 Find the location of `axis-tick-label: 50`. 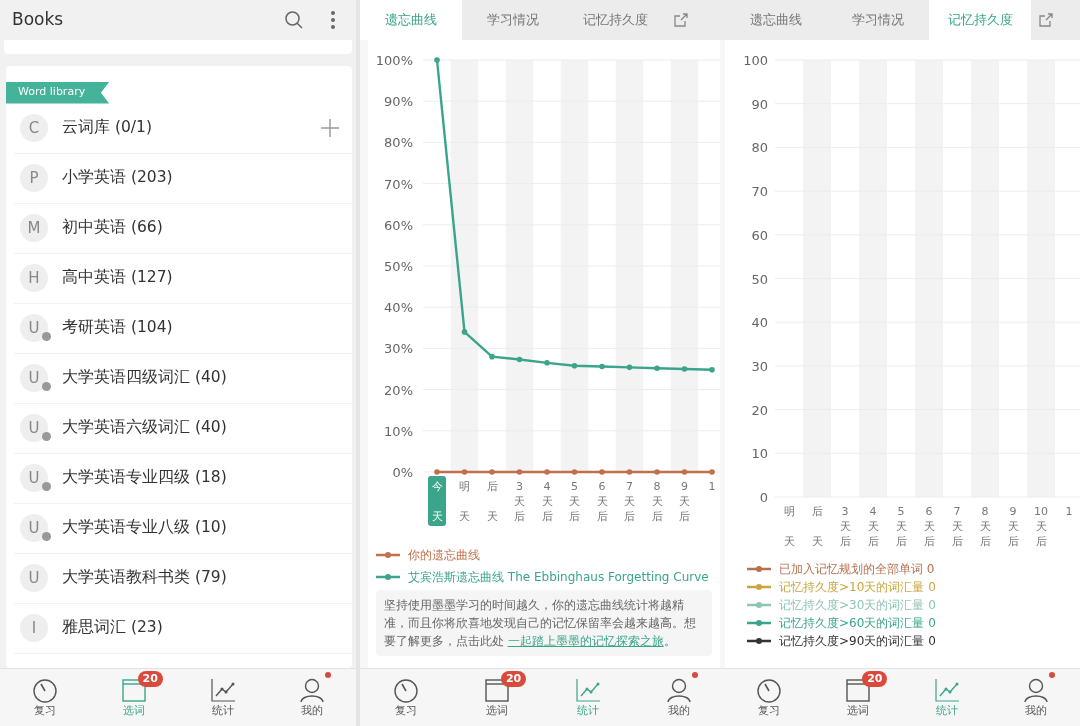

axis-tick-label: 50 is located at coordinates (759, 279).